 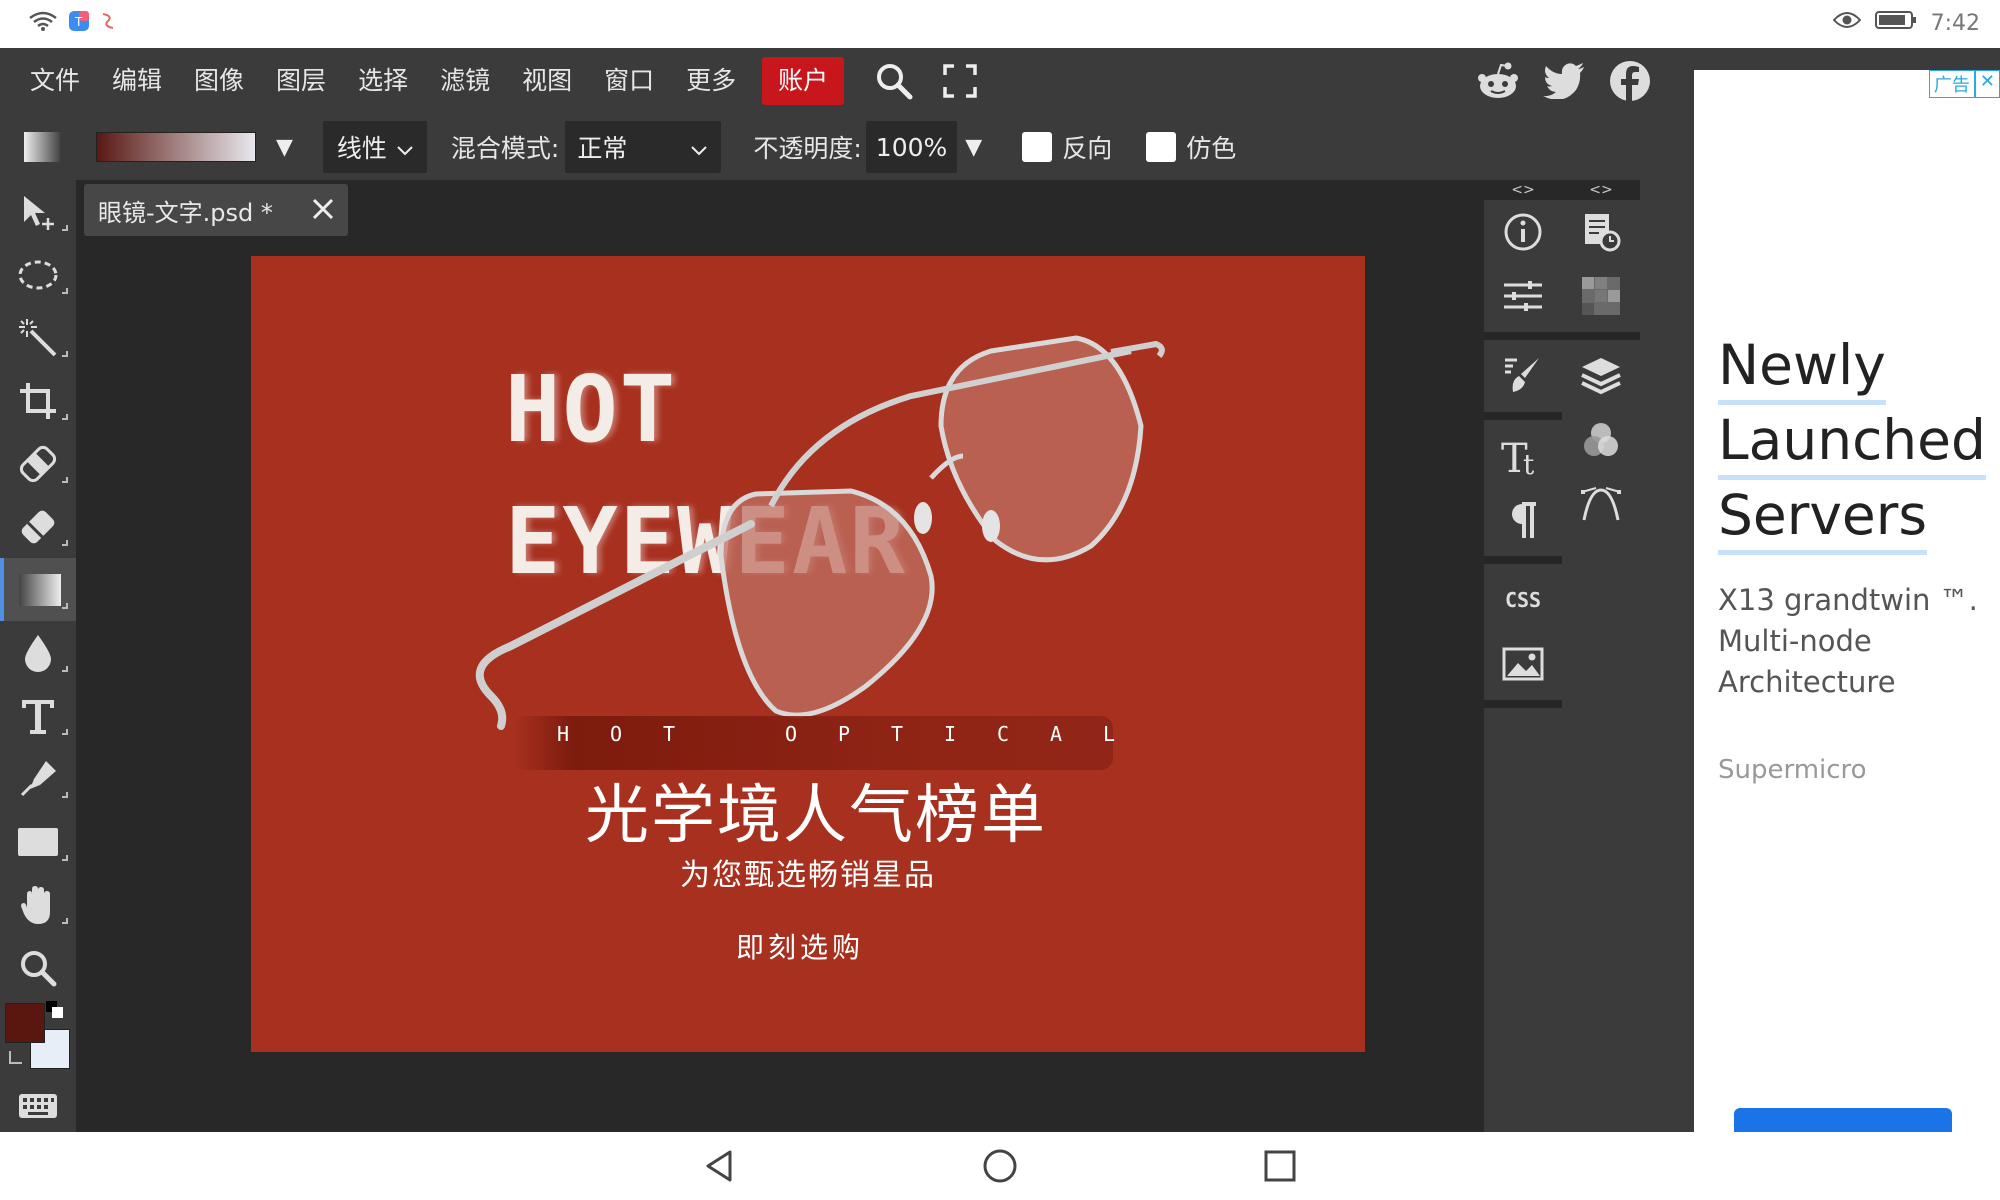 I want to click on tagline-letter: O, so click(x=791, y=734).